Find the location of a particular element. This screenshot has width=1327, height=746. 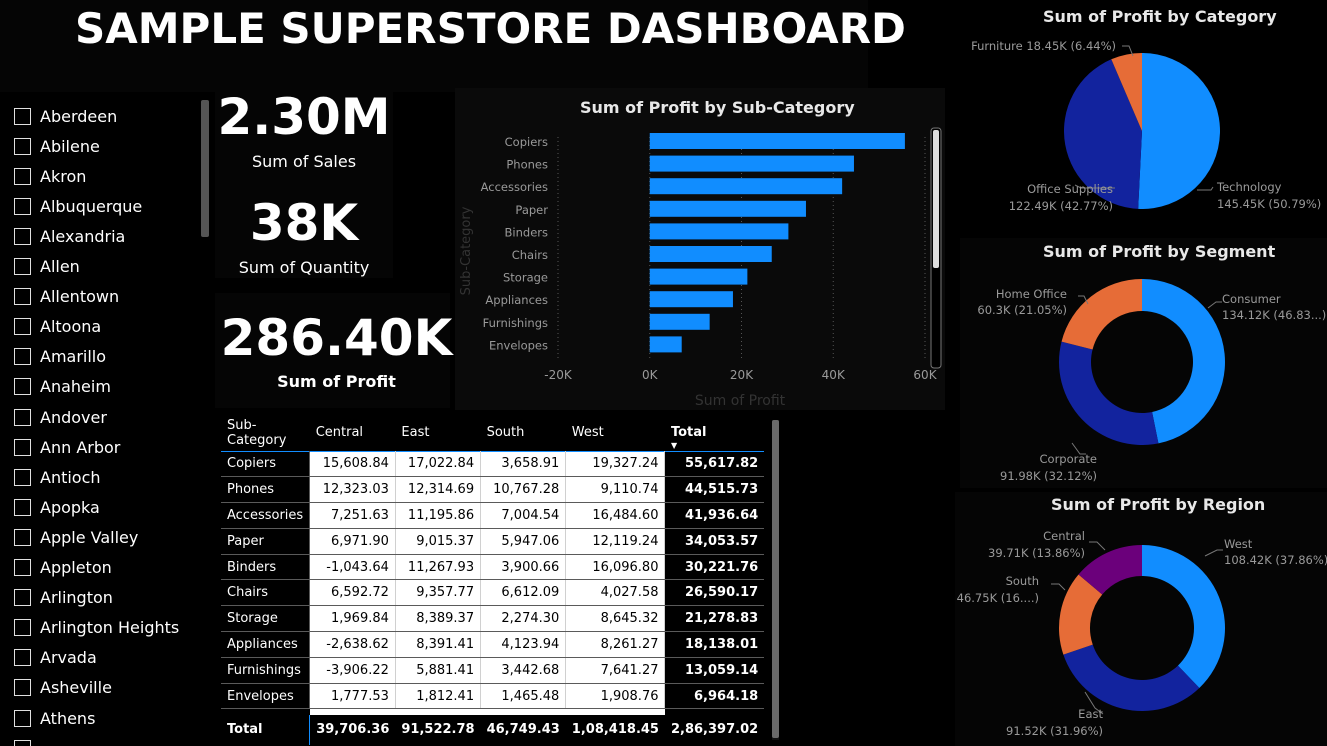

column-header: West is located at coordinates (615, 433).